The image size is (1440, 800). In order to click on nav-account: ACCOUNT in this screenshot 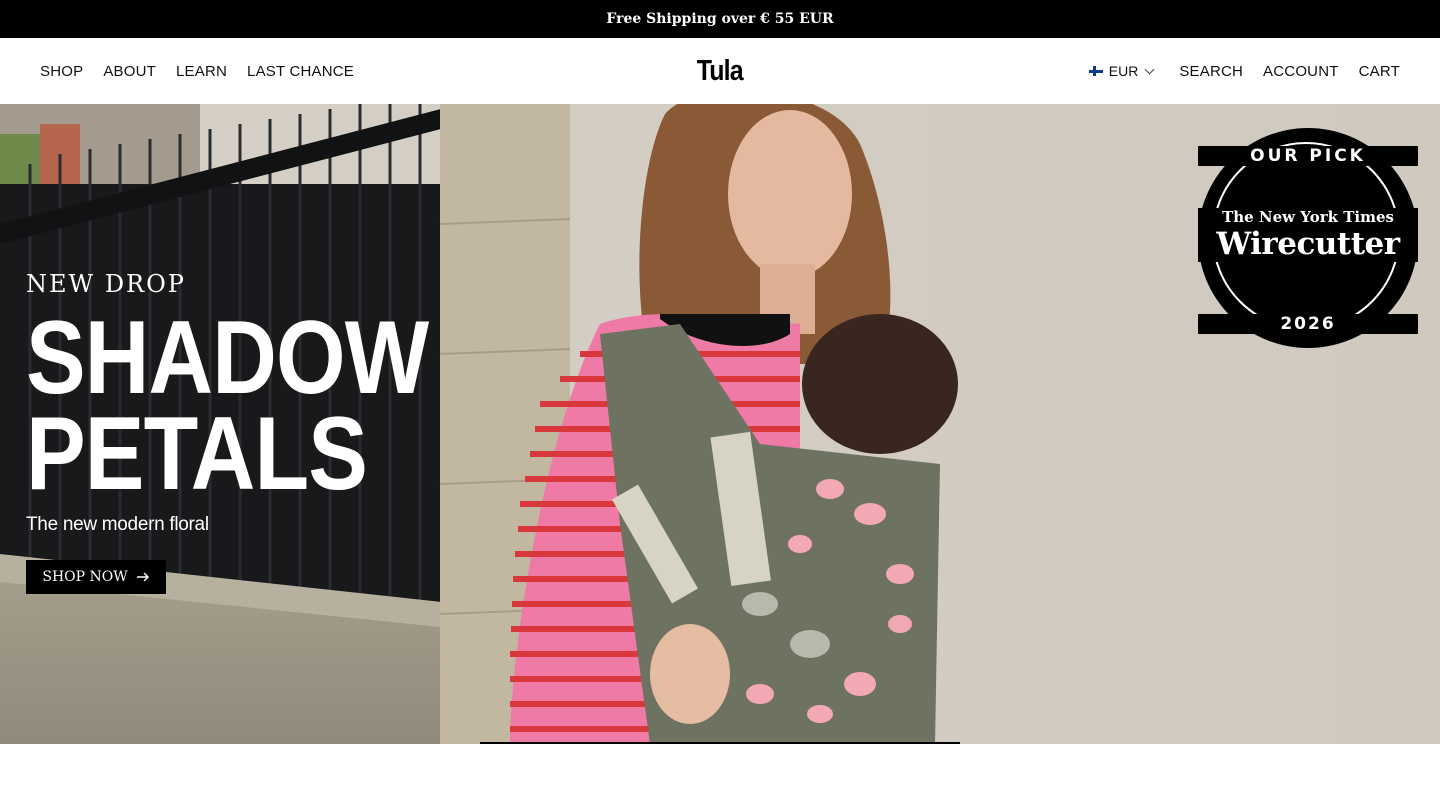, I will do `click(1301, 71)`.